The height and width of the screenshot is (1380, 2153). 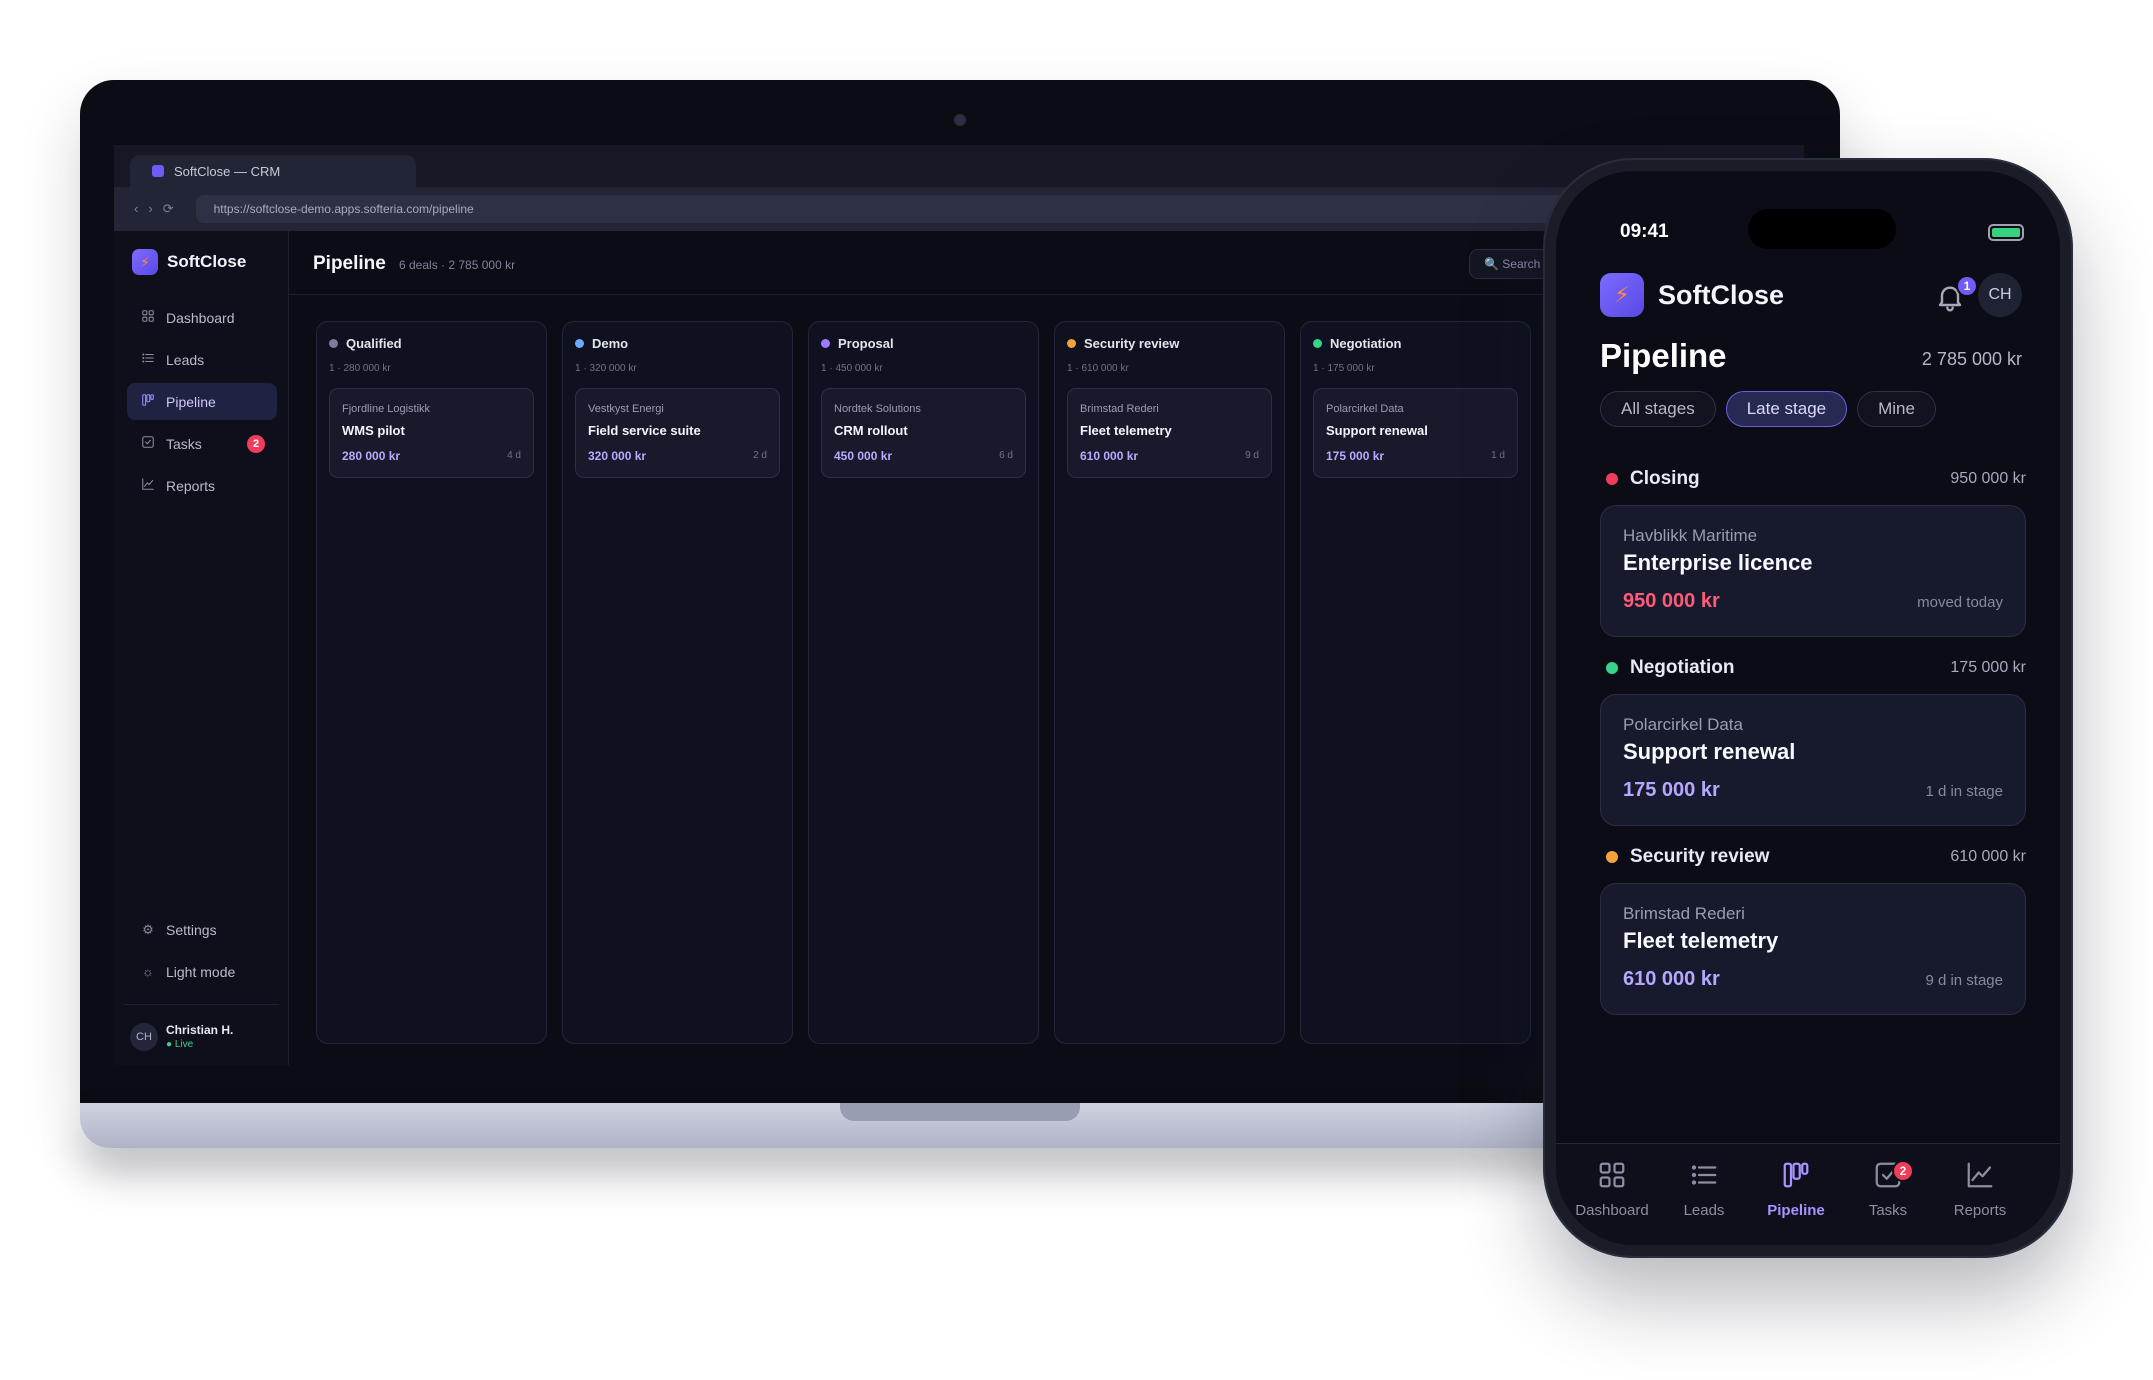 What do you see at coordinates (148, 971) in the screenshot?
I see `sun-icon: ☼` at bounding box center [148, 971].